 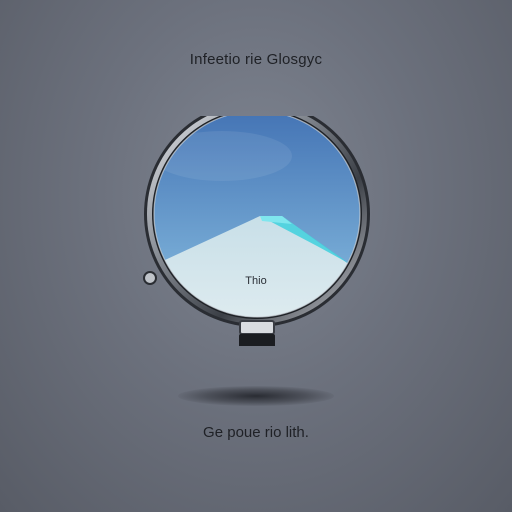 What do you see at coordinates (256, 396) in the screenshot?
I see `drop-shadow` at bounding box center [256, 396].